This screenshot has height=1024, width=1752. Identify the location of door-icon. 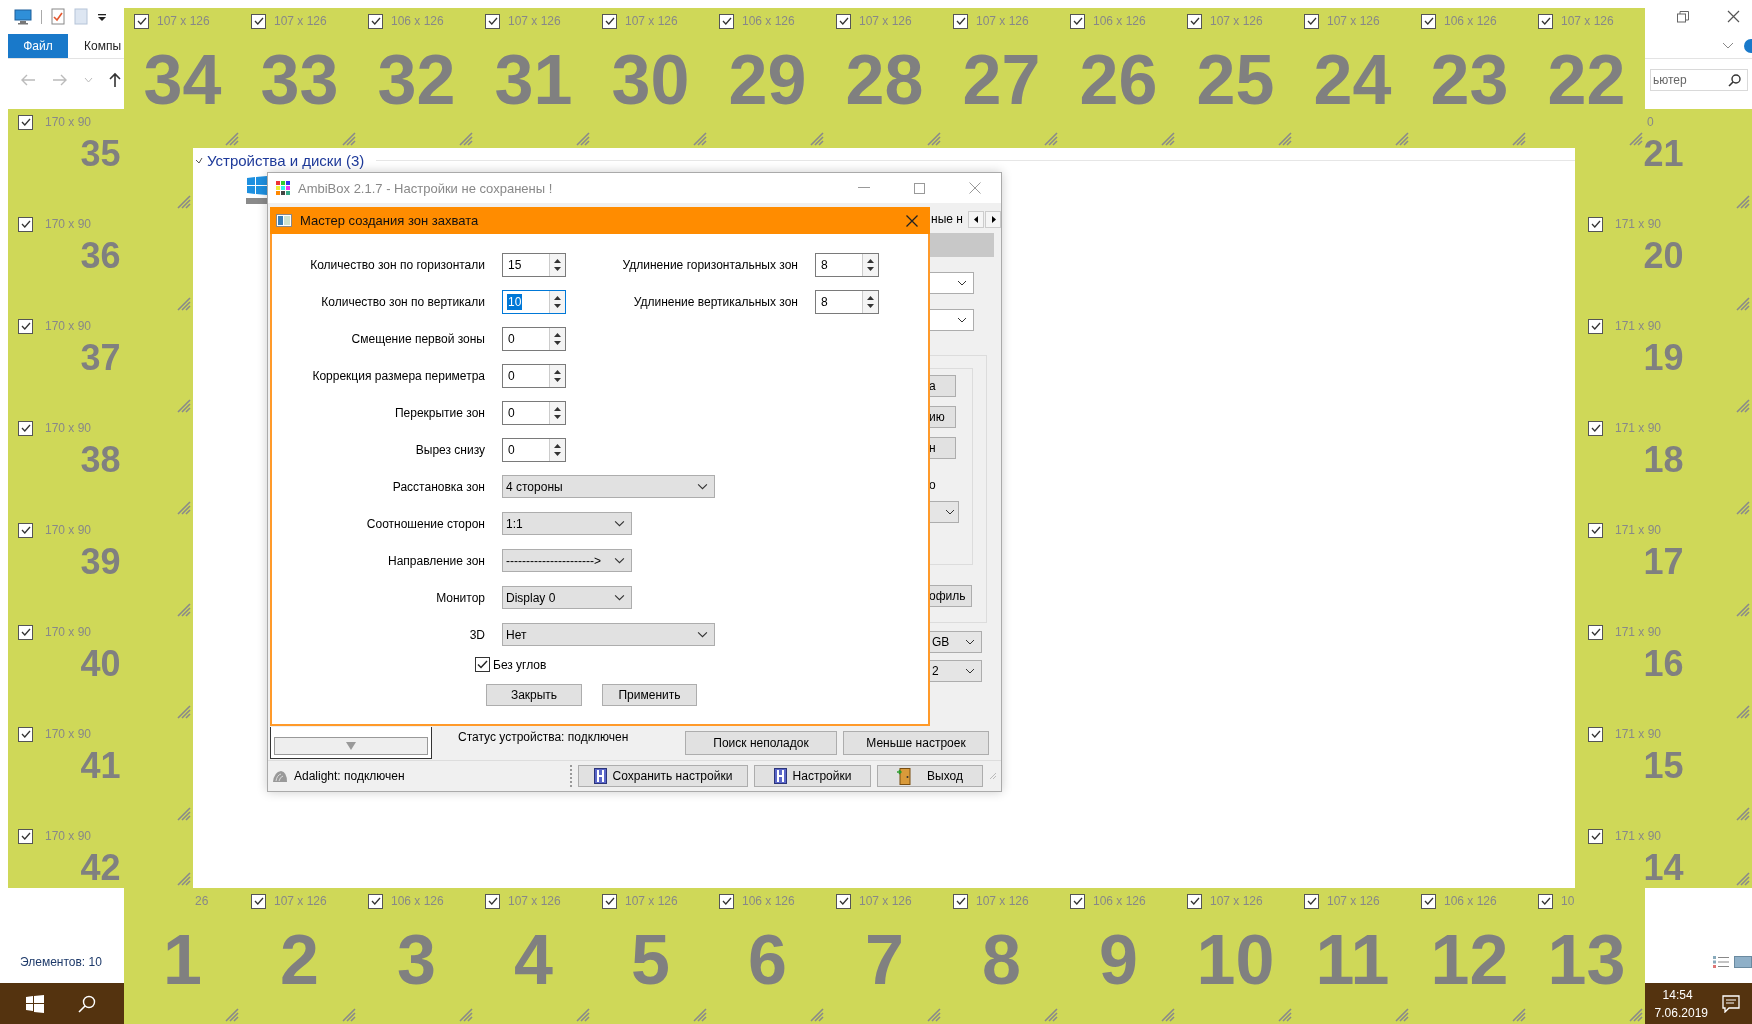
(905, 776).